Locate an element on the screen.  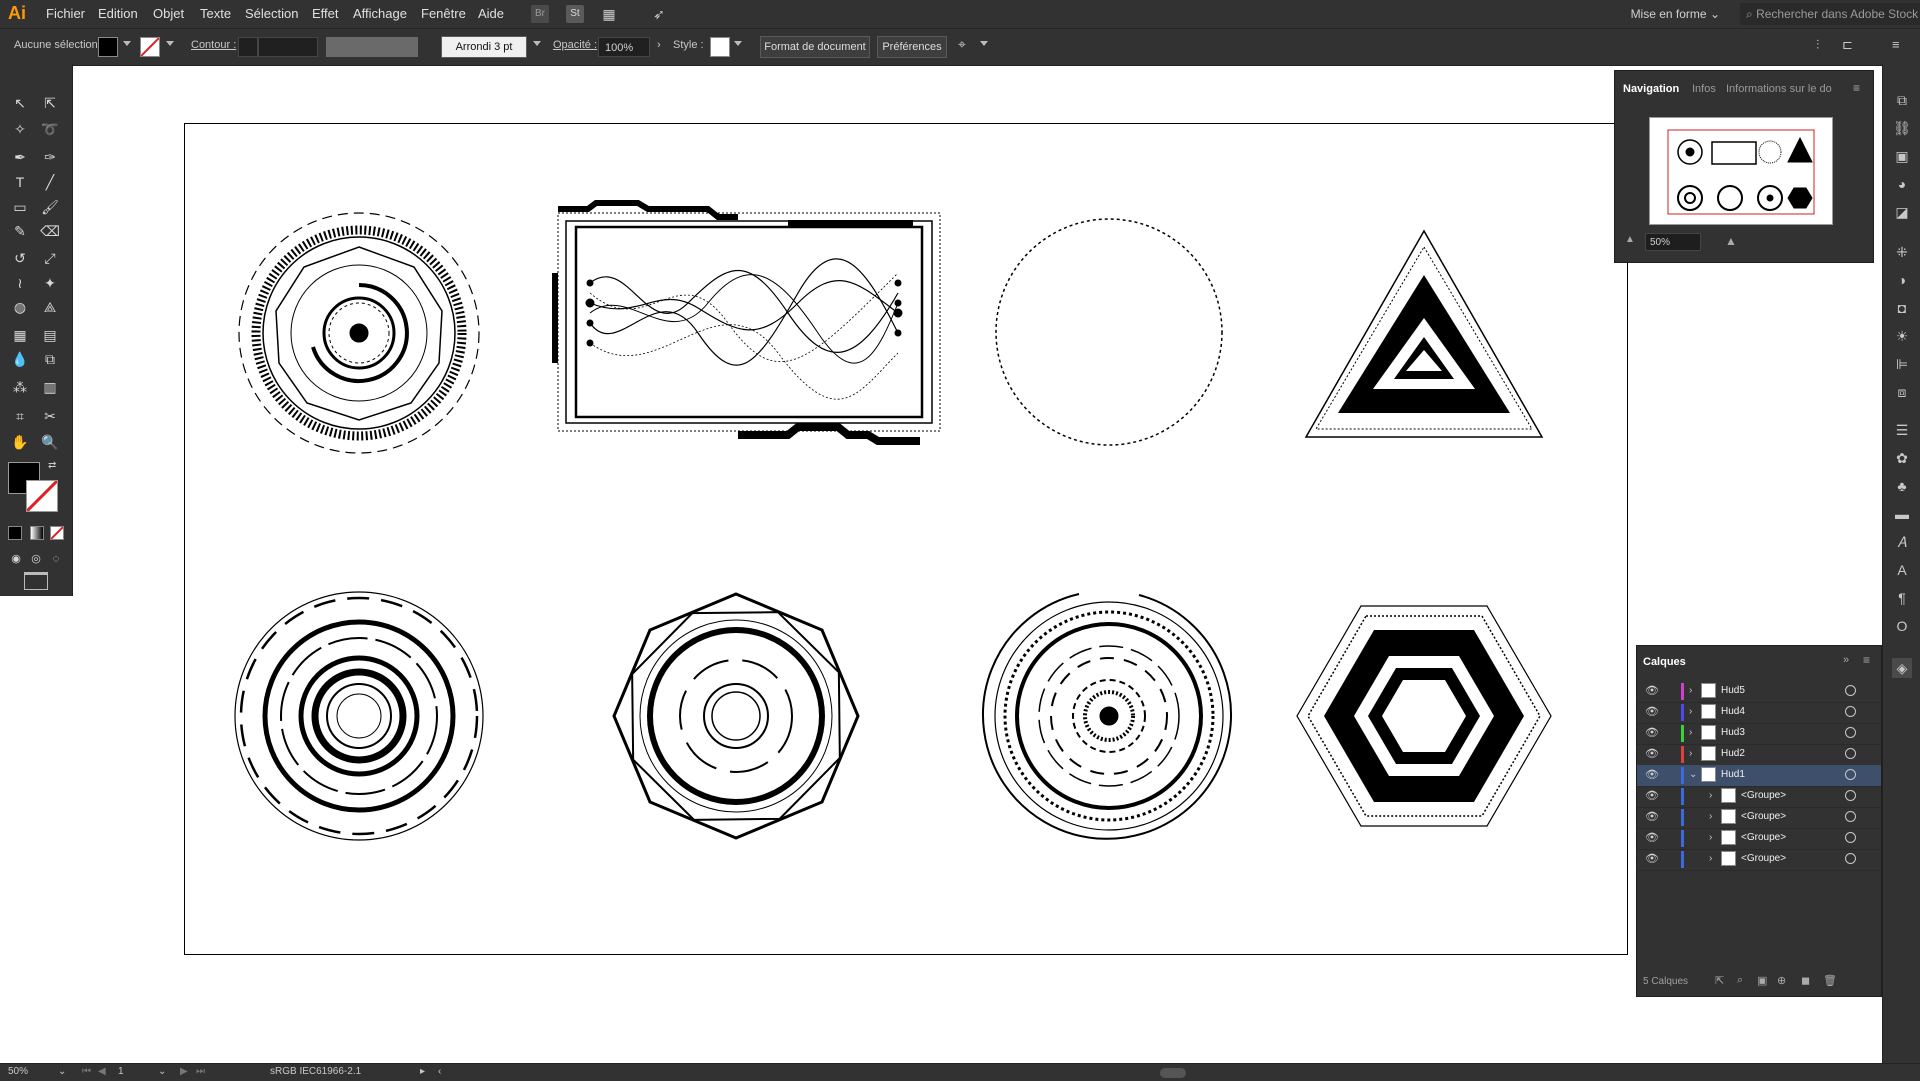
links-icon: ⛓ is located at coordinates (1902, 128).